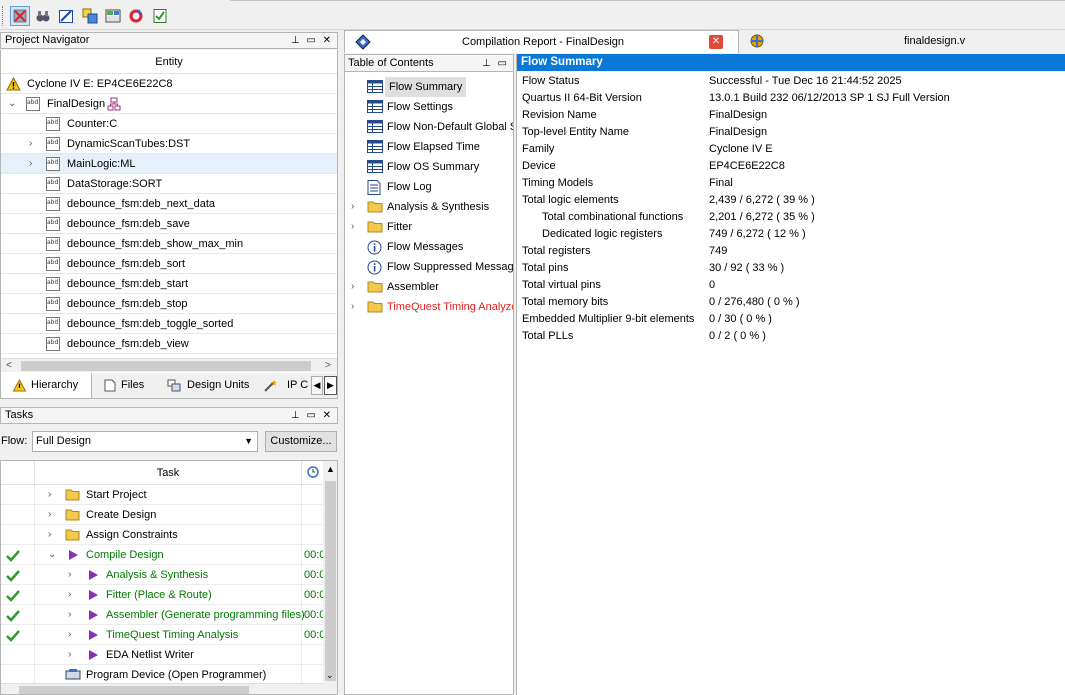 The image size is (1065, 695). I want to click on tabs-scroll-left-button: ◀, so click(317, 385).